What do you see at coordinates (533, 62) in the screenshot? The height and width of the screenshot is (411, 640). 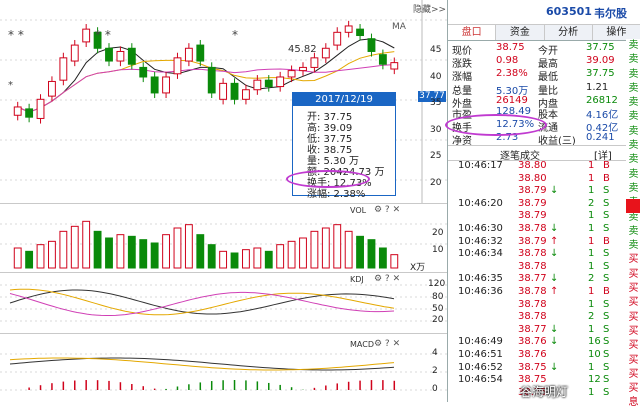 I see `quote-row: 涨跌 0.98 最高 39.09` at bounding box center [533, 62].